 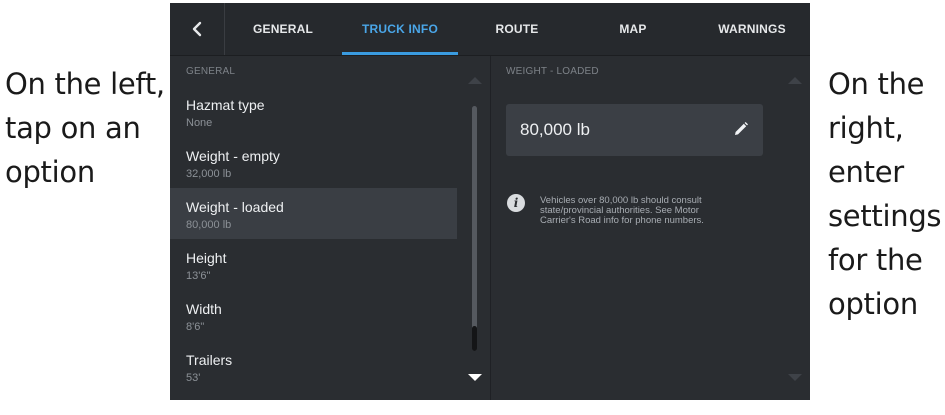 I want to click on annotation-line: tap on an, so click(x=73, y=128).